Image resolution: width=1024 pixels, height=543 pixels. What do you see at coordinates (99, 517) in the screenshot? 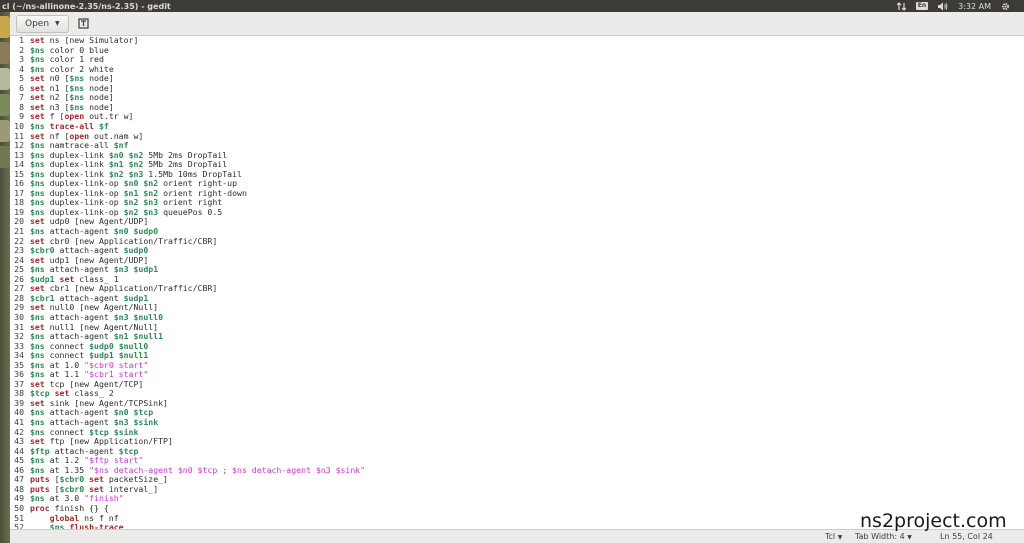
I see `code-token: ns f nf` at bounding box center [99, 517].